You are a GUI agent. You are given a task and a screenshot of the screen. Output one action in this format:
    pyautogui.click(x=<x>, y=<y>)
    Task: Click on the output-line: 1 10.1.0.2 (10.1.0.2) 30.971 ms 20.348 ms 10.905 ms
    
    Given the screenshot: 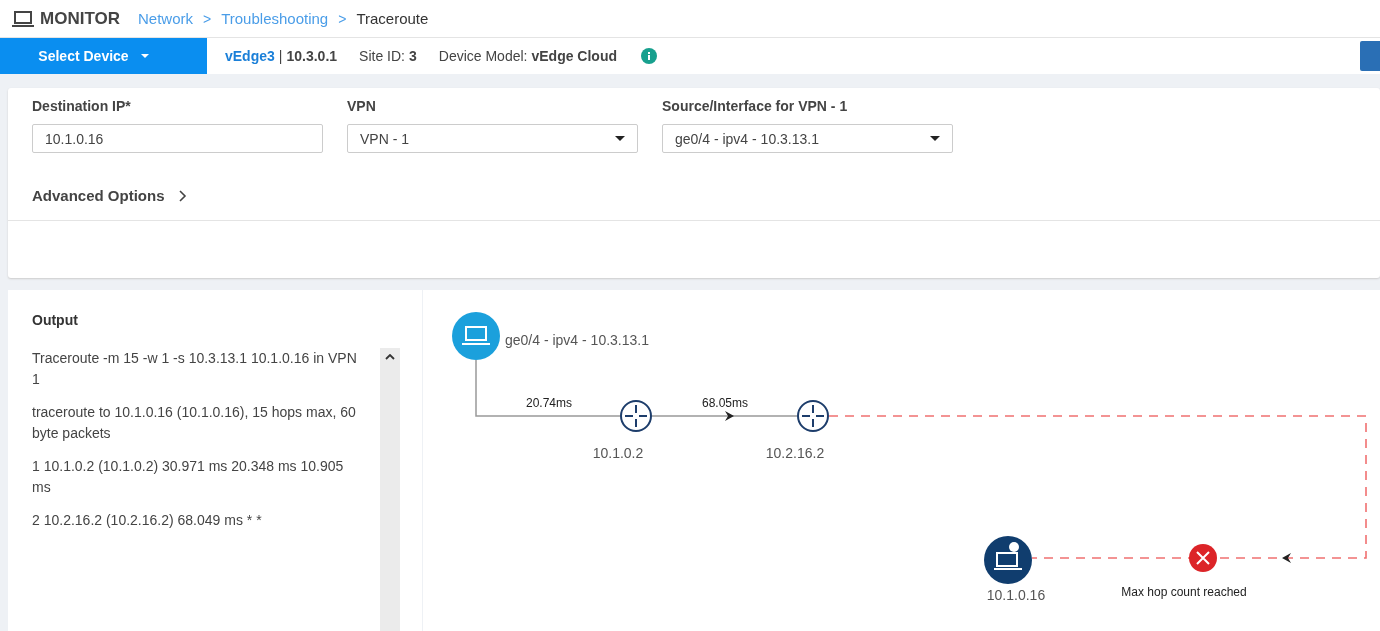 What is the action you would take?
    pyautogui.click(x=188, y=477)
    